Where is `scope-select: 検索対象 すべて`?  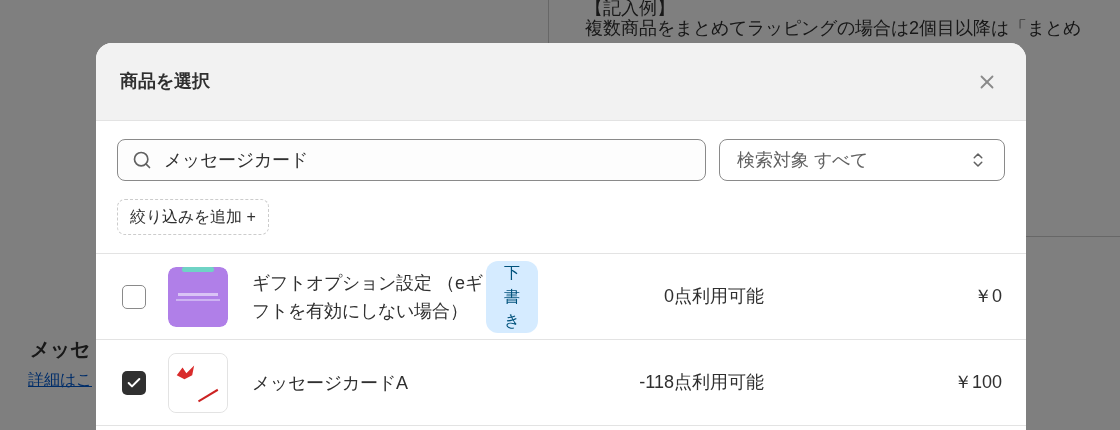
scope-select: 検索対象 すべて is located at coordinates (862, 160).